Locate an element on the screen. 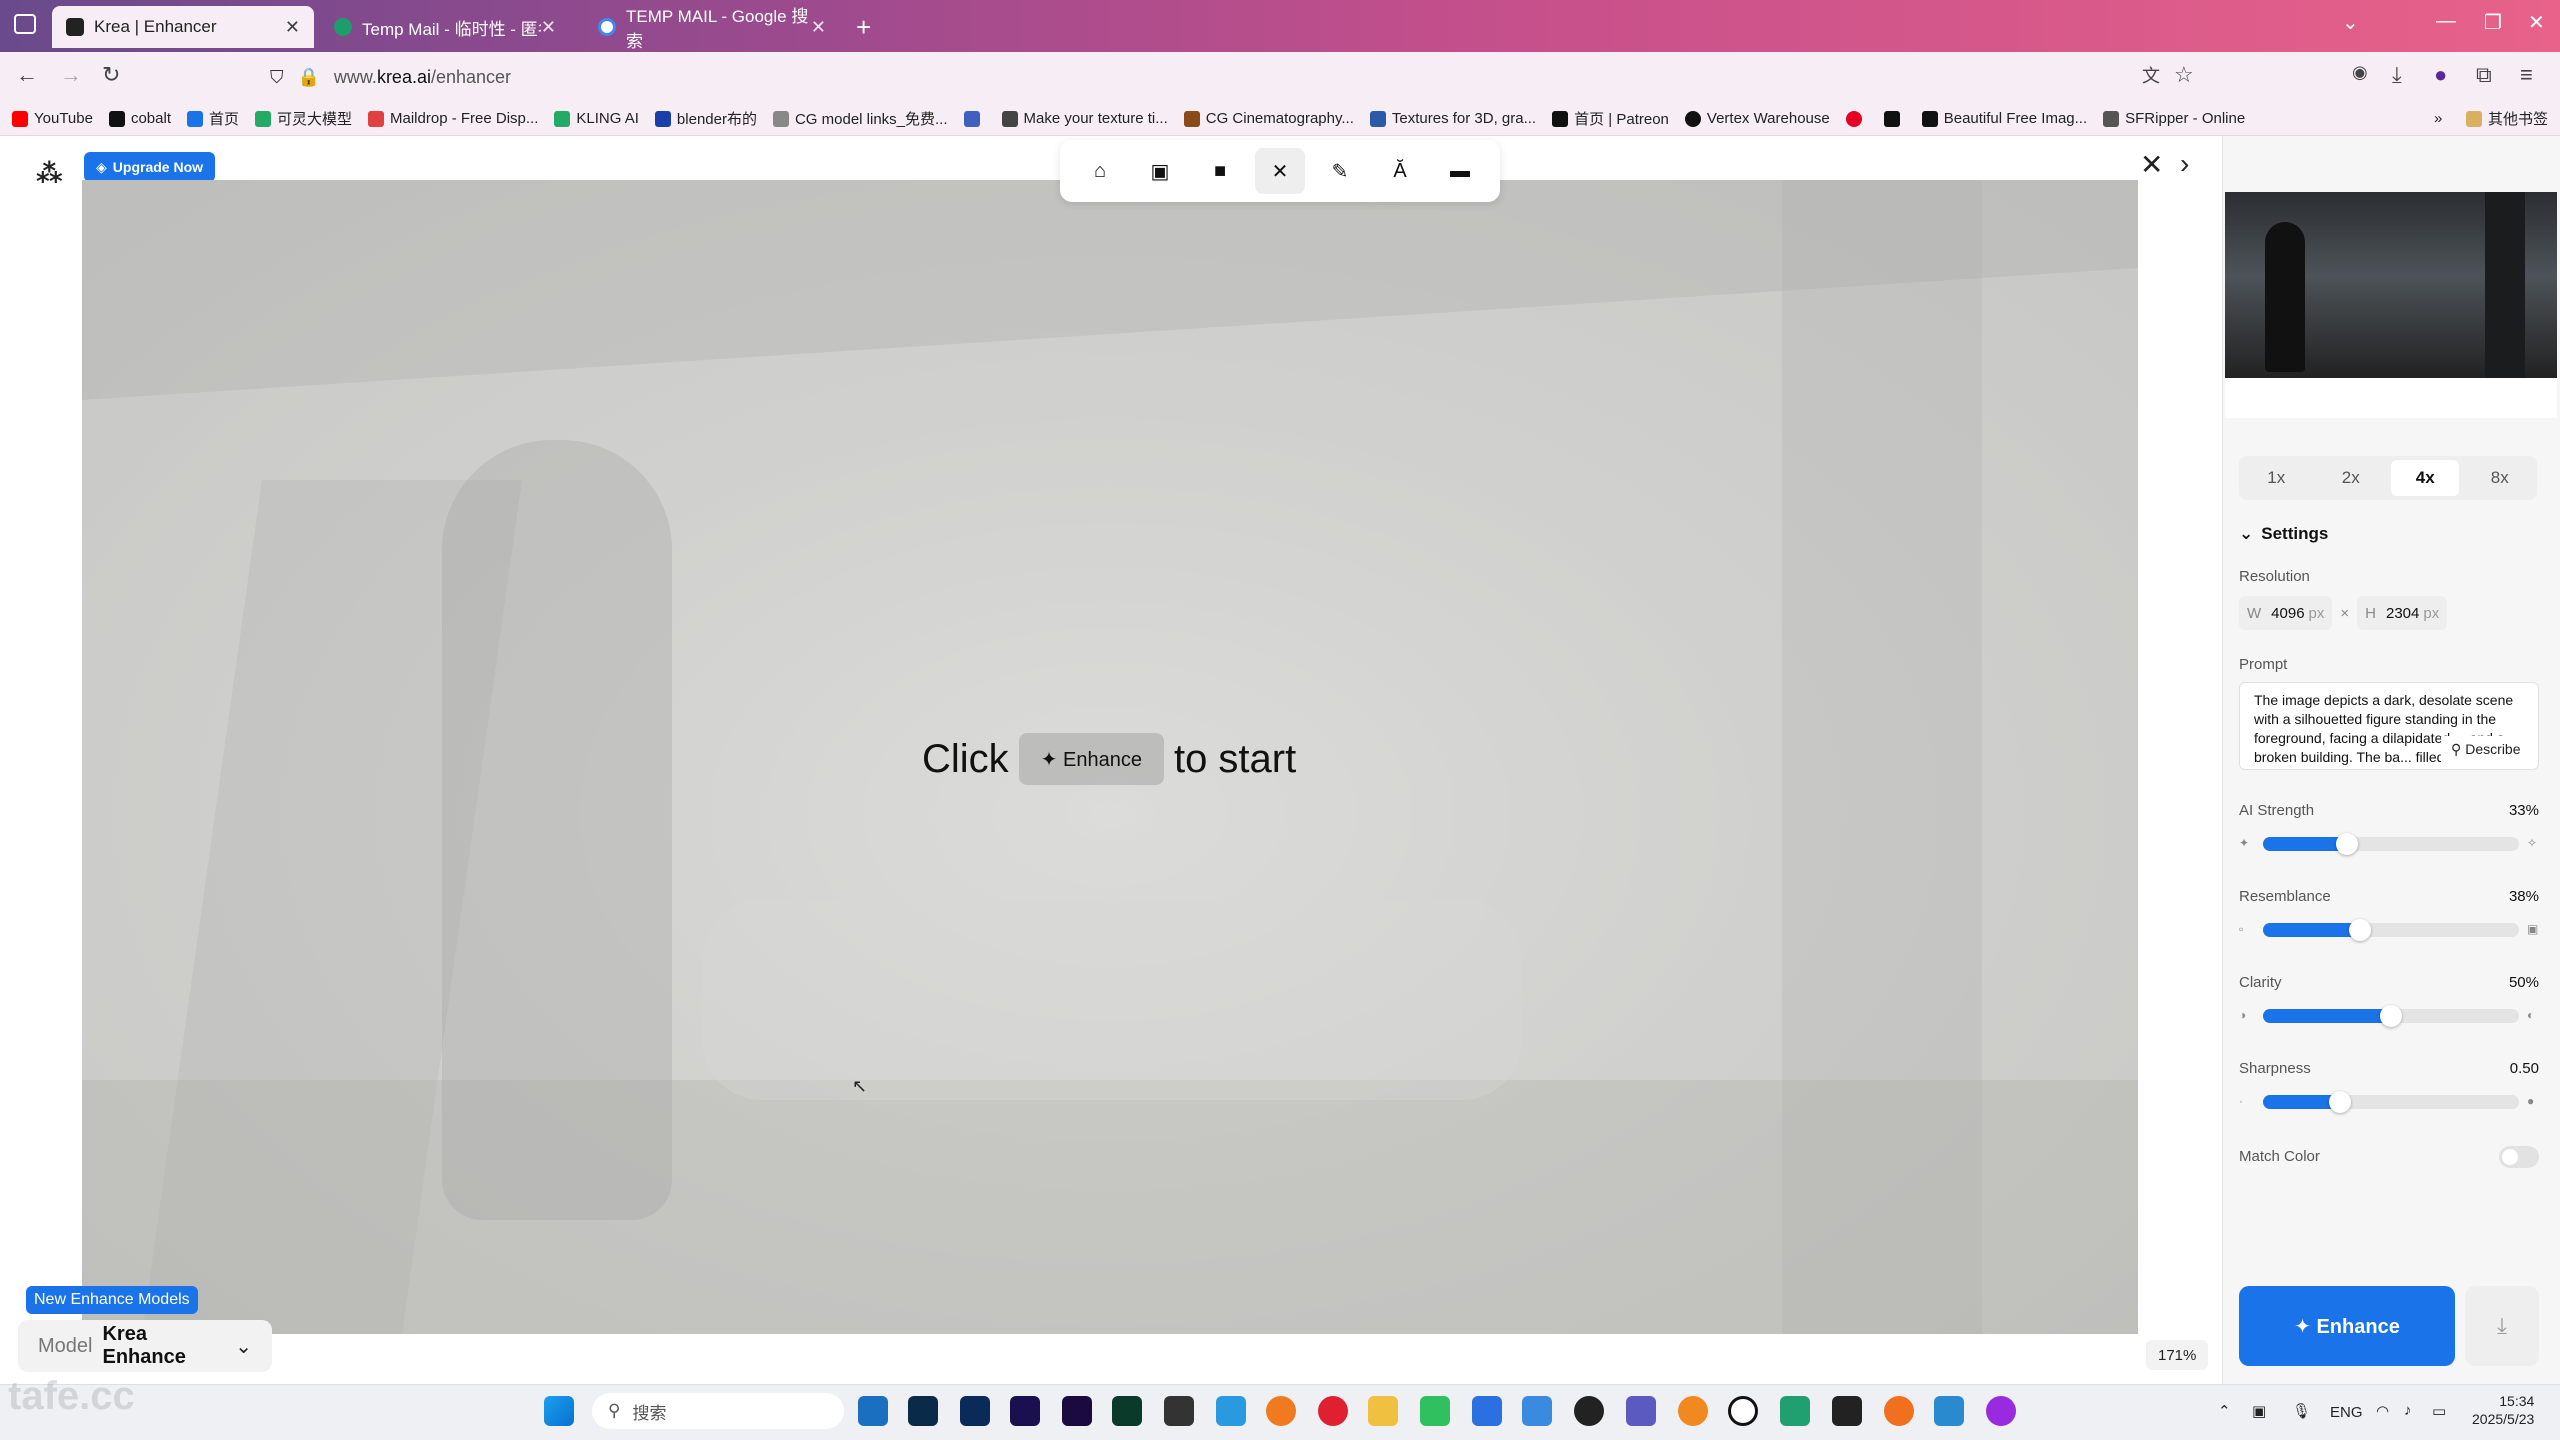 The image size is (2560, 1440). model-selector: Model Krea Enhance ⌄ is located at coordinates (145, 1346).